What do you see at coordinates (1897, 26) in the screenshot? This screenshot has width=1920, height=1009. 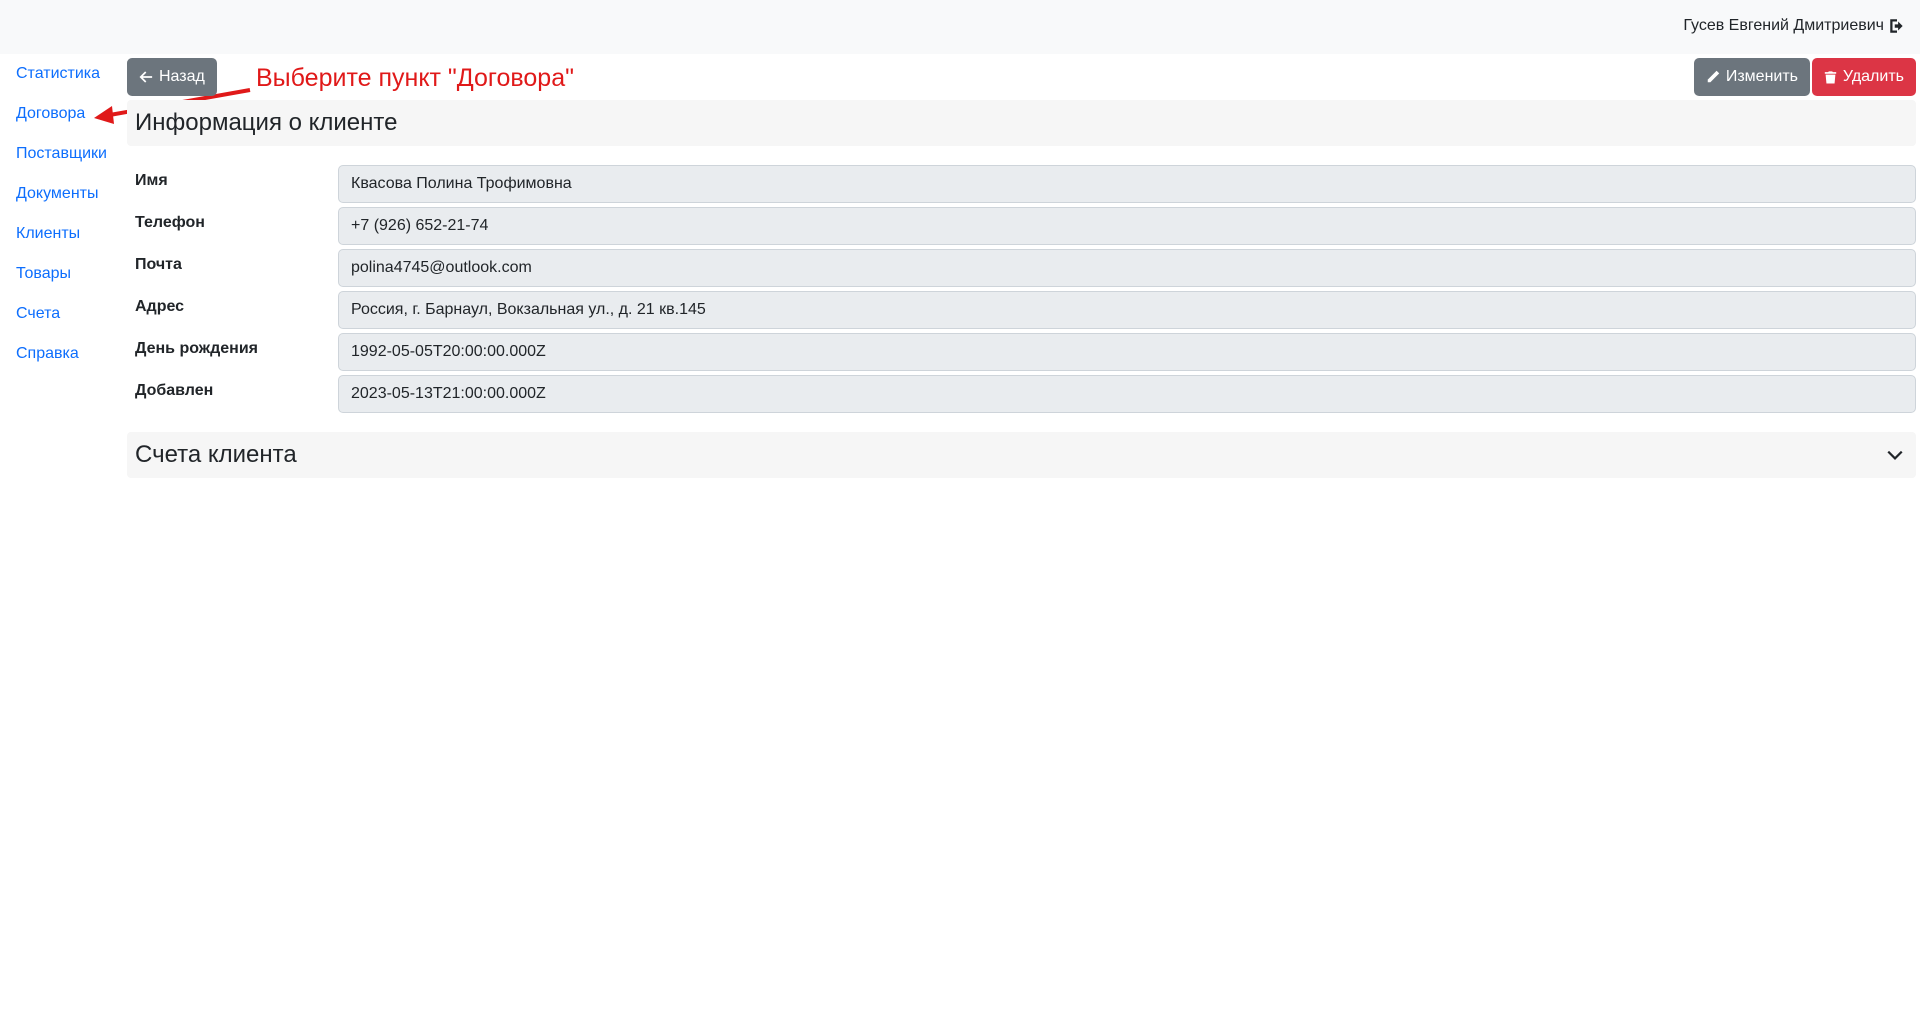 I see `sign-out-icon` at bounding box center [1897, 26].